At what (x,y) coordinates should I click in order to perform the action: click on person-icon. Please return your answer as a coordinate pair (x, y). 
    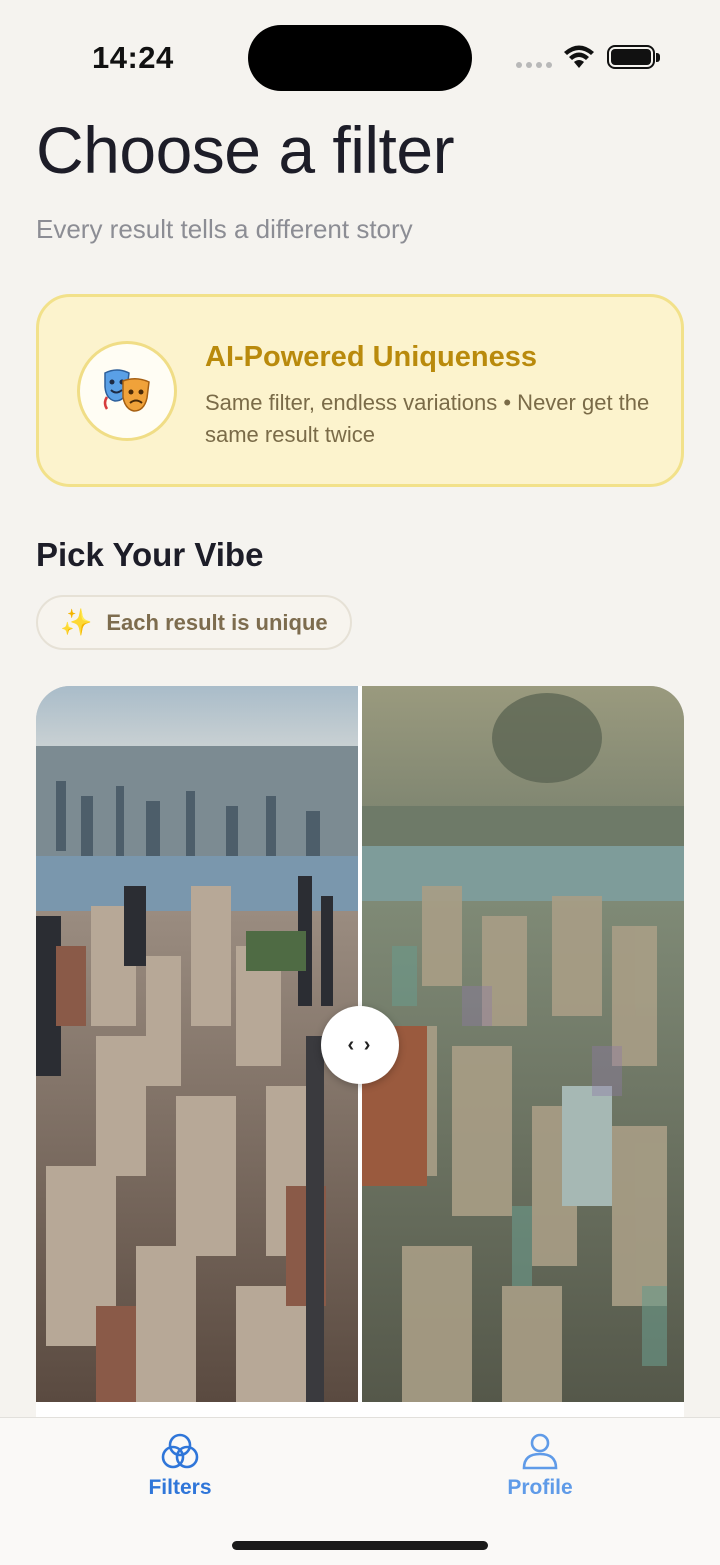
    Looking at the image, I should click on (540, 1451).